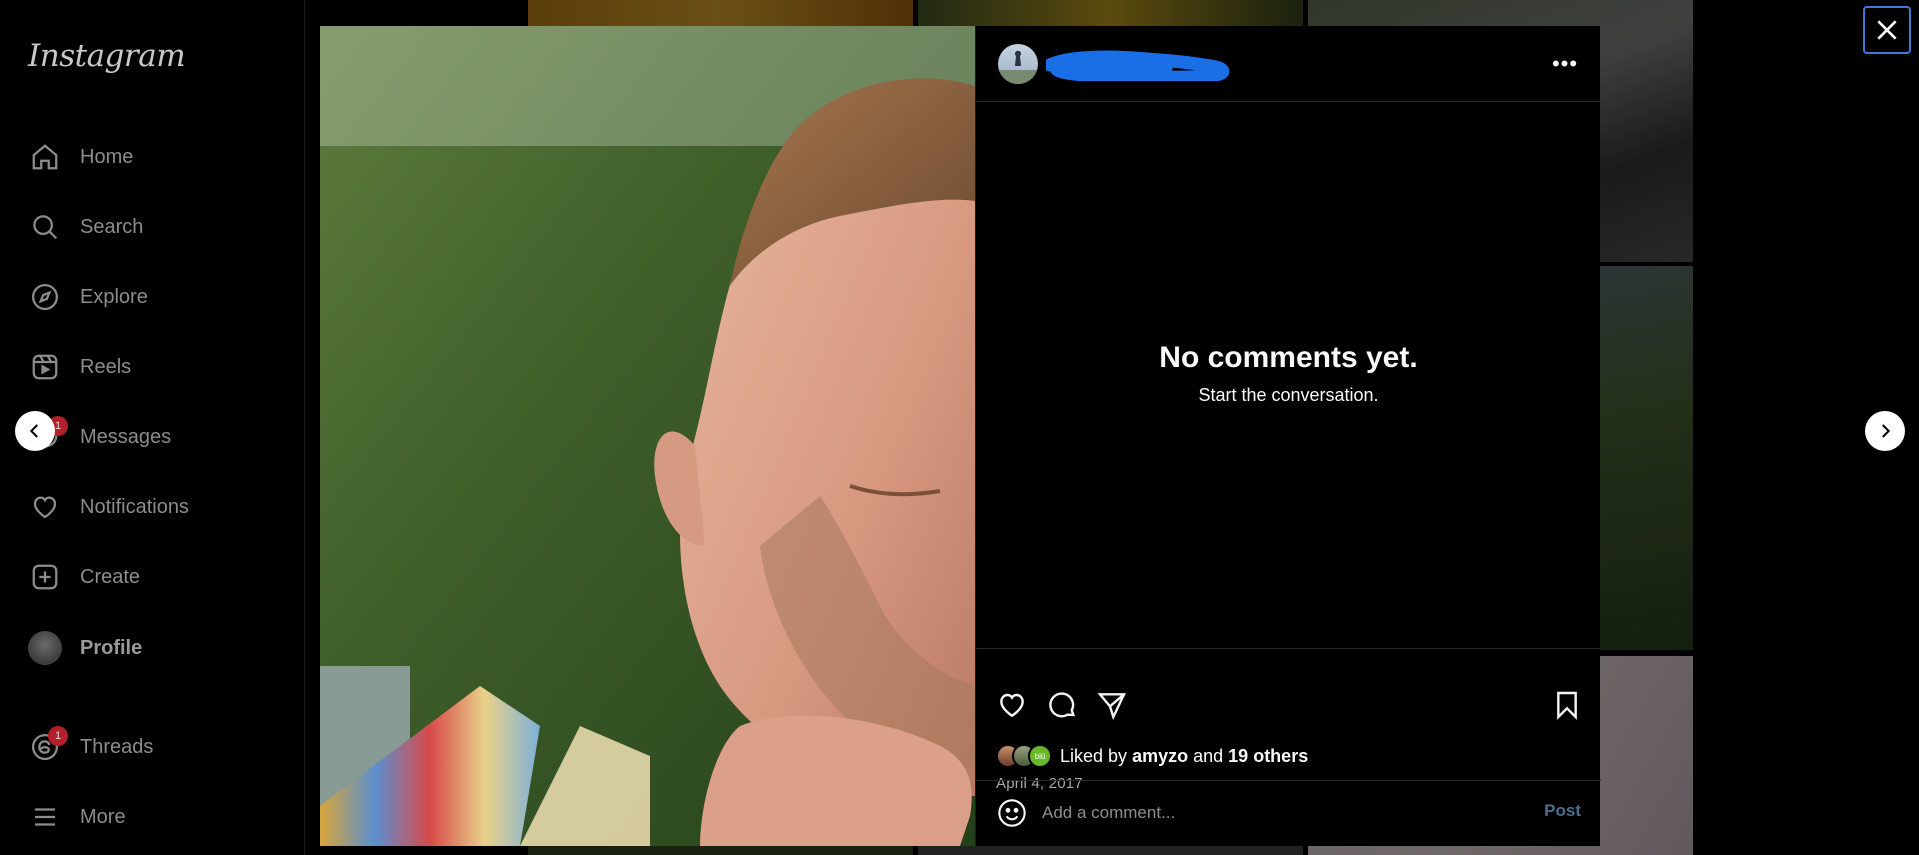 Image resolution: width=1919 pixels, height=855 pixels. Describe the element at coordinates (107, 156) in the screenshot. I see `sidebar-item-label: Home` at that location.